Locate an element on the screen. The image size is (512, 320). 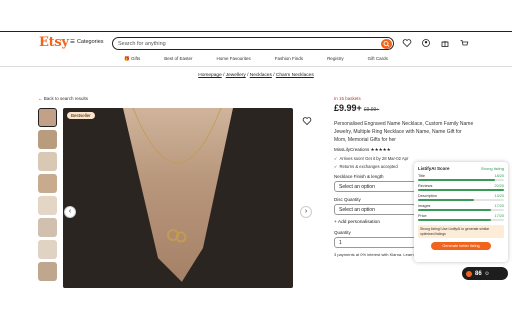
finish-select: Select an option is located at coordinates (379, 186).